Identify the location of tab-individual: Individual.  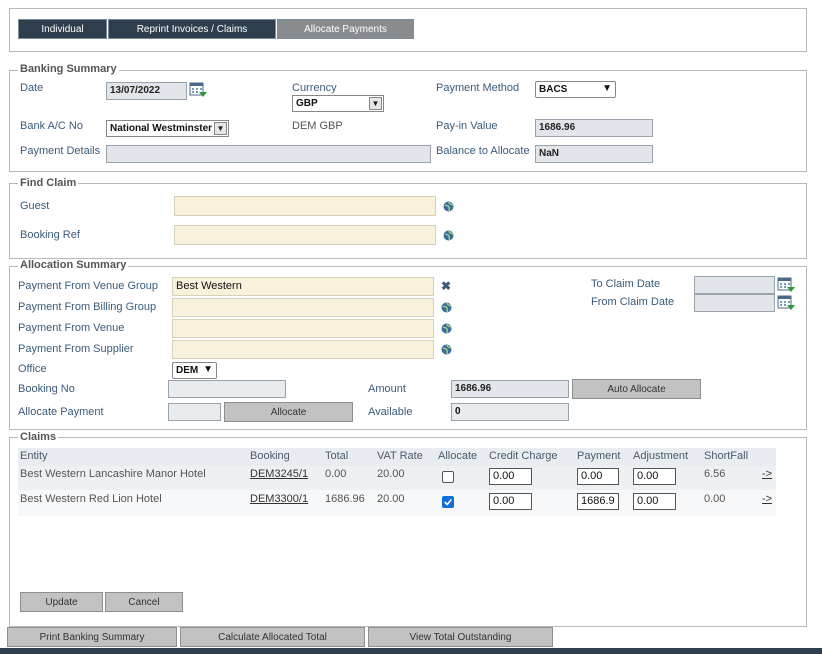
(62, 29).